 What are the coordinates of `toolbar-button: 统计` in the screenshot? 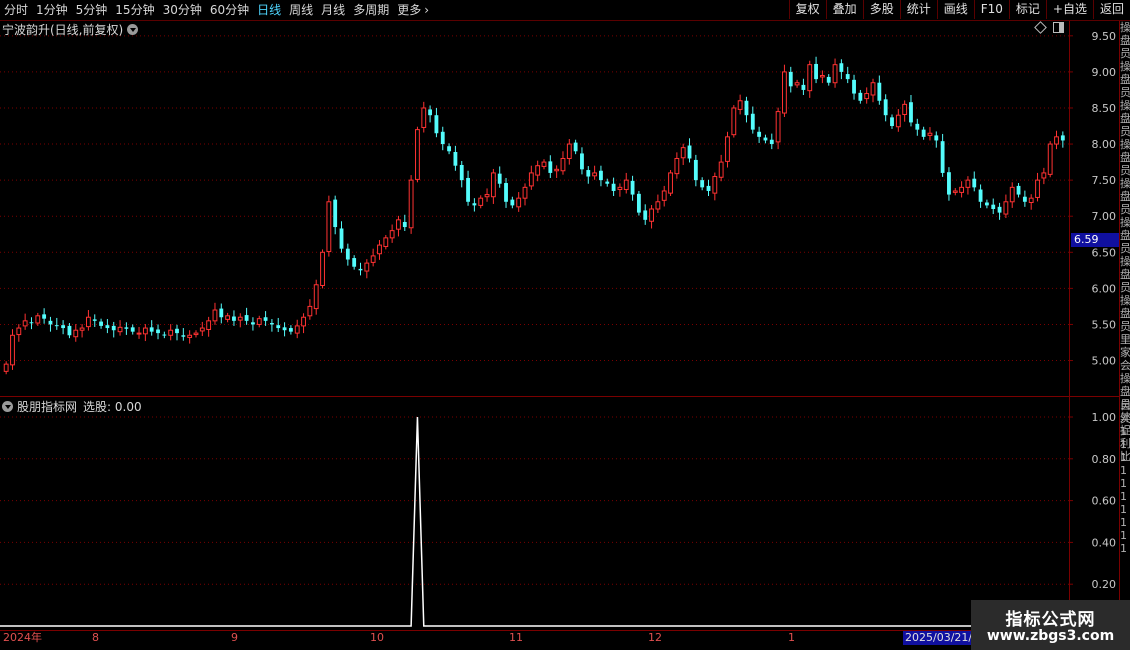 It's located at (918, 9).